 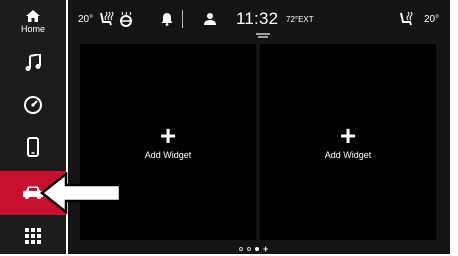 What do you see at coordinates (454, 128) in the screenshot?
I see `frame-edge-right` at bounding box center [454, 128].